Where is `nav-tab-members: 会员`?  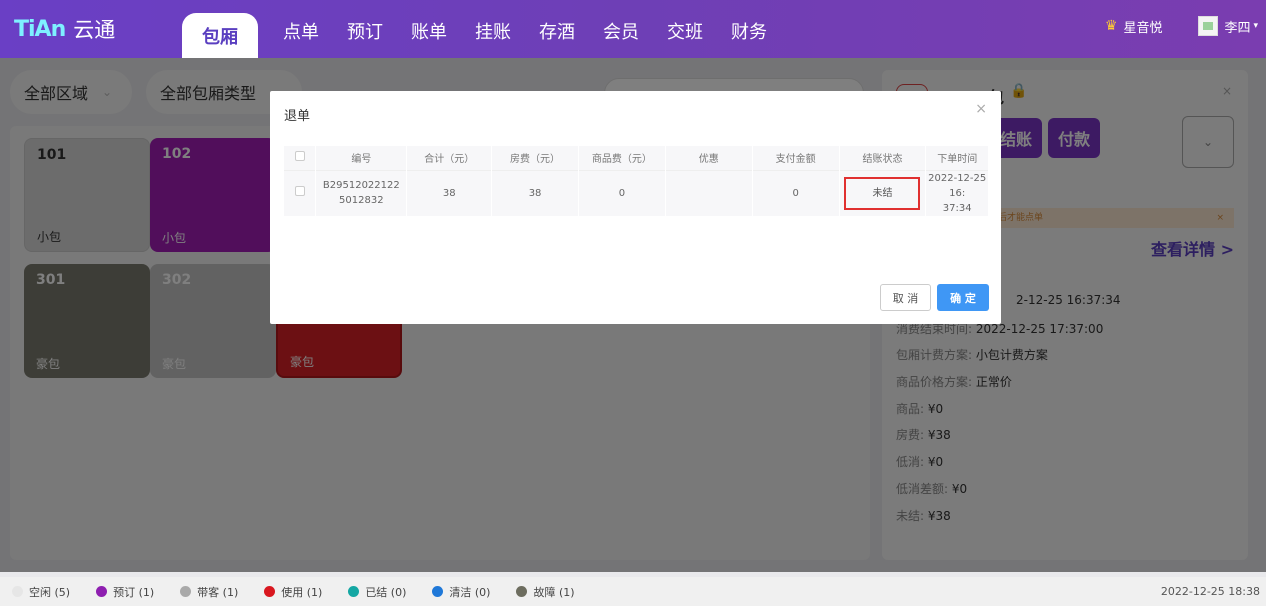 nav-tab-members: 会员 is located at coordinates (635, 31).